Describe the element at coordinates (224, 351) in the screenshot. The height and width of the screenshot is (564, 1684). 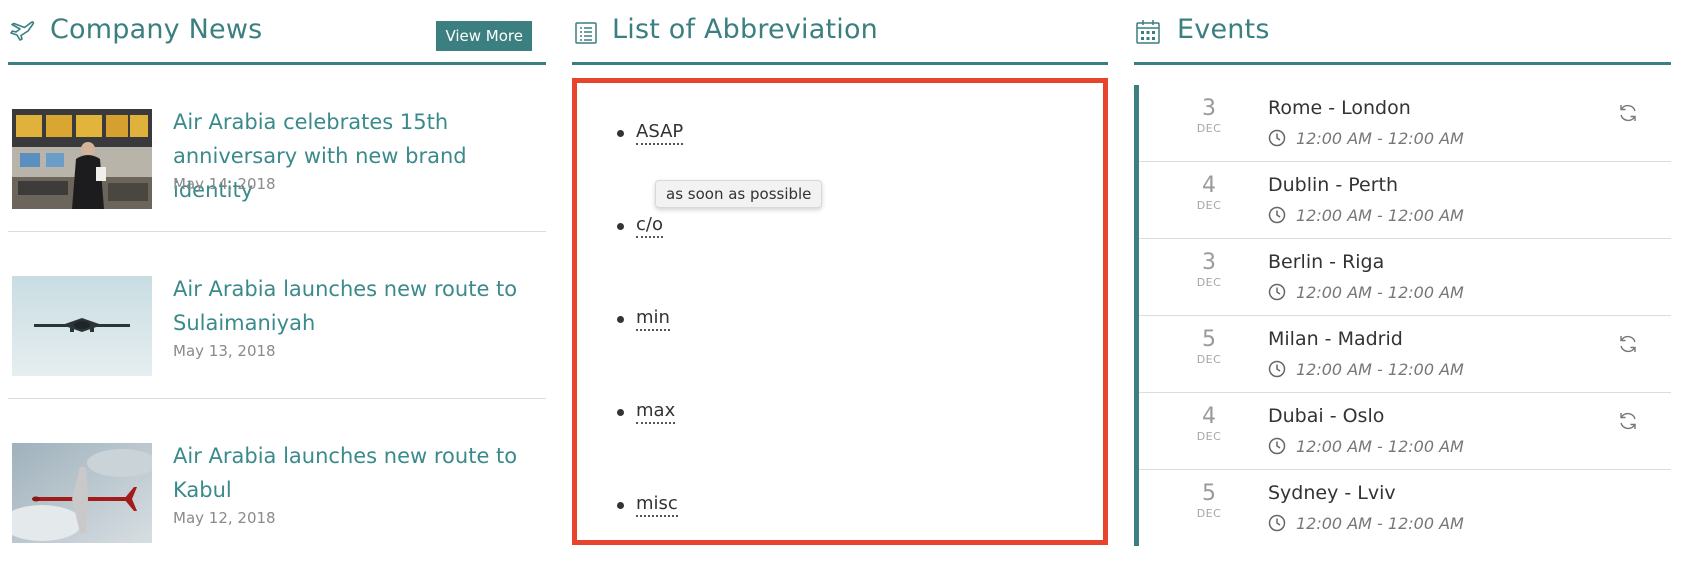
I see `news-date: May 13, 2018` at that location.